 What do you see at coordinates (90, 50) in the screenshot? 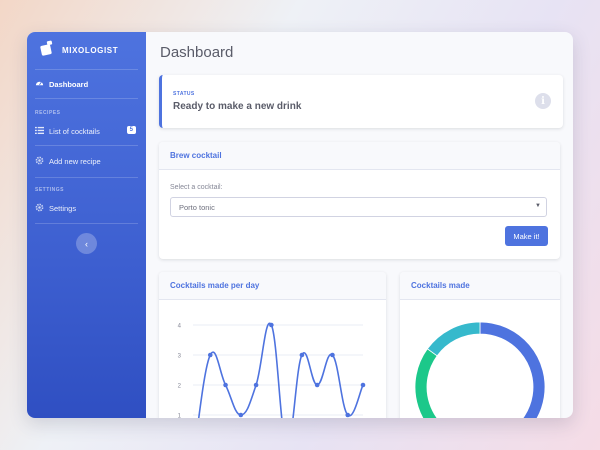
I see `brand-name: MIXOLOGIST` at bounding box center [90, 50].